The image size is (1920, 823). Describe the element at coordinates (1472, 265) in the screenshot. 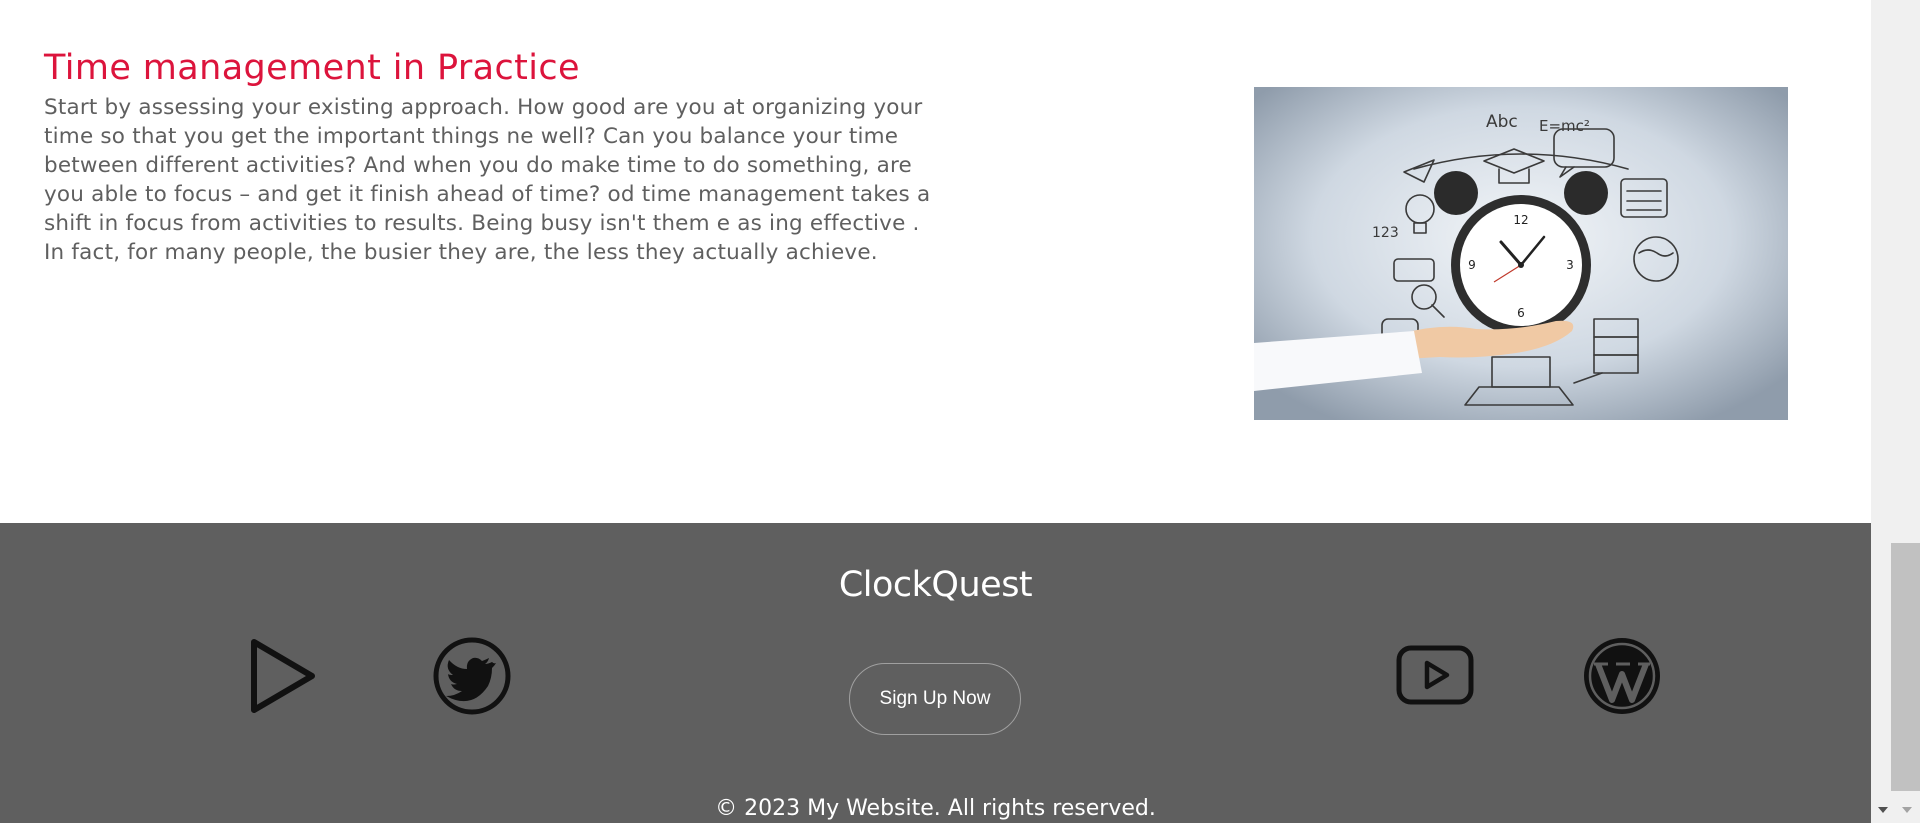

I see `clock-number-9: 9` at that location.